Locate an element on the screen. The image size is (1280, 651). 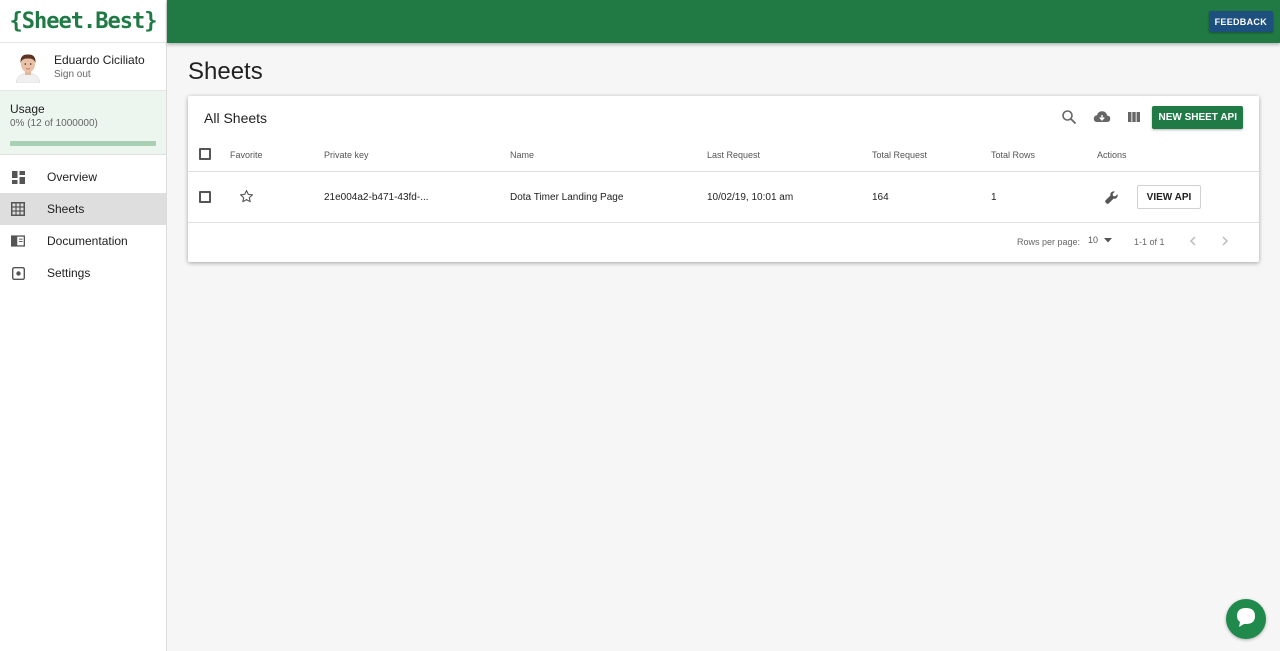
sidebar-item-label: Settings is located at coordinates (69, 273).